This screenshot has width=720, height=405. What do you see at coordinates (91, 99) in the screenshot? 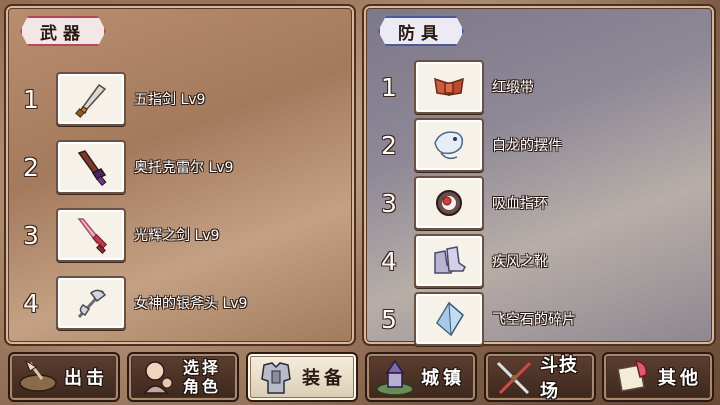
I see `dagger-icon` at bounding box center [91, 99].